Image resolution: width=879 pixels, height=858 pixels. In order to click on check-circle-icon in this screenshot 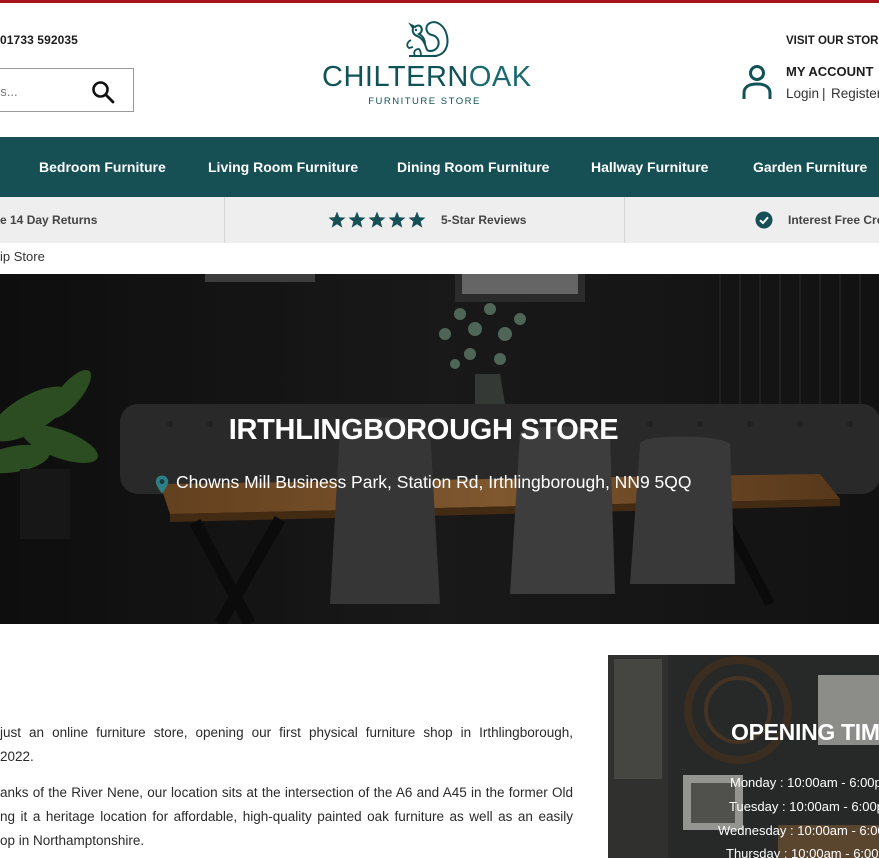, I will do `click(764, 220)`.